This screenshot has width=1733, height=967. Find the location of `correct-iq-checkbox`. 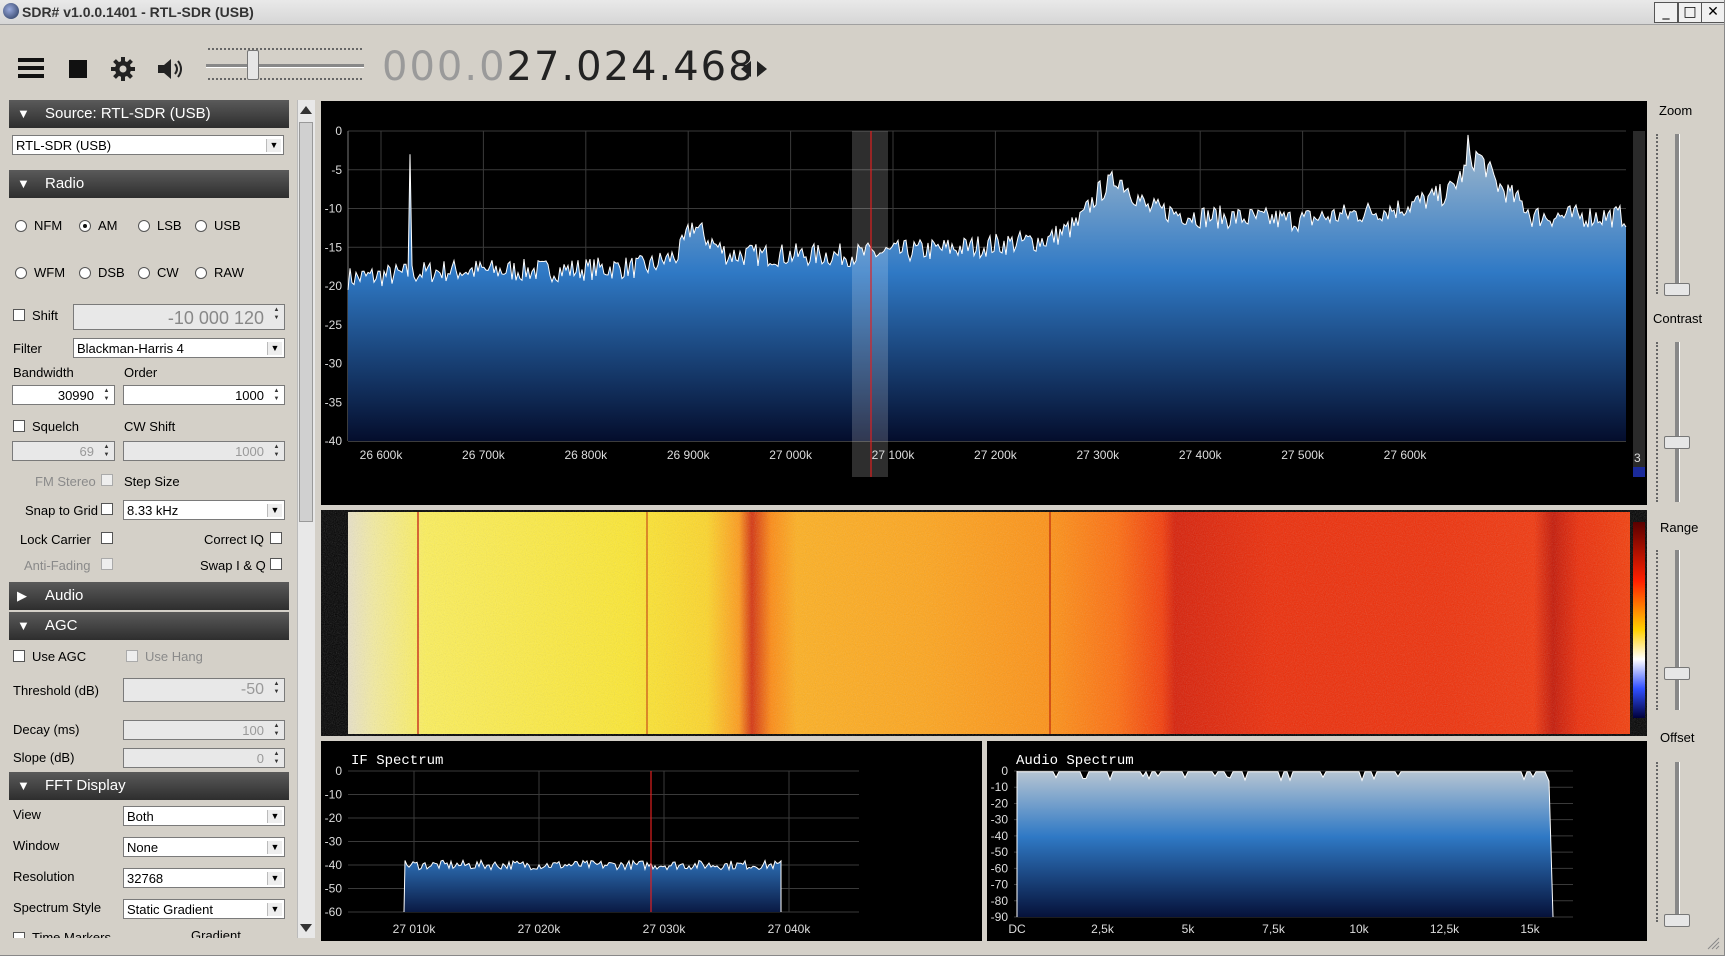

correct-iq-checkbox is located at coordinates (276, 538).